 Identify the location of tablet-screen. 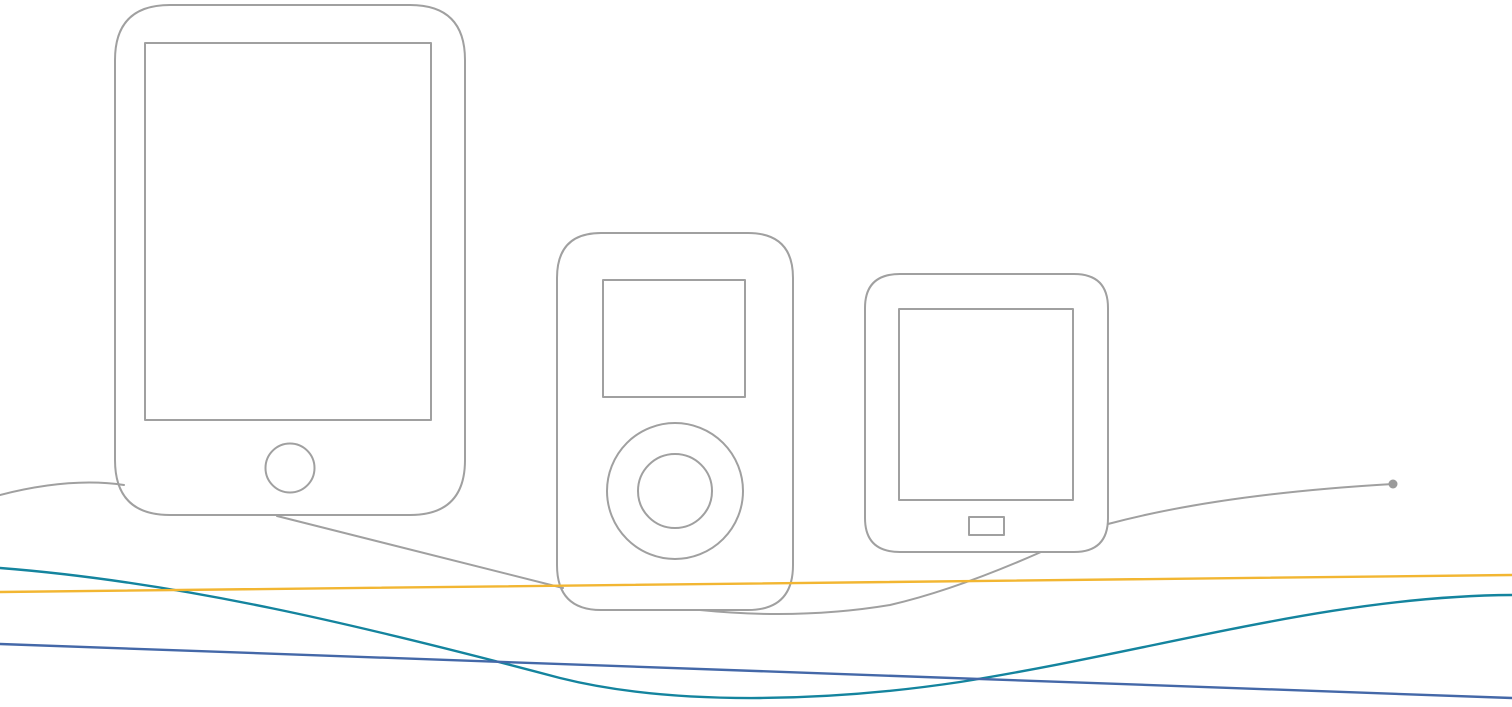
(288, 231).